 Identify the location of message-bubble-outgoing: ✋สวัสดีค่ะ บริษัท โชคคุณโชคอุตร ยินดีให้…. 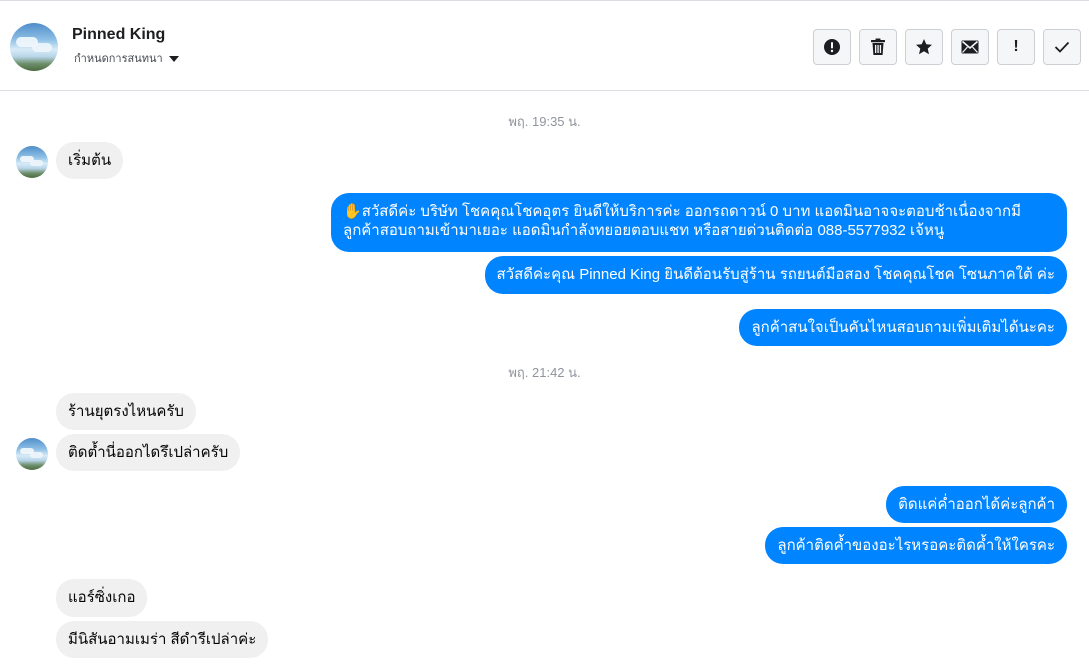
(699, 222).